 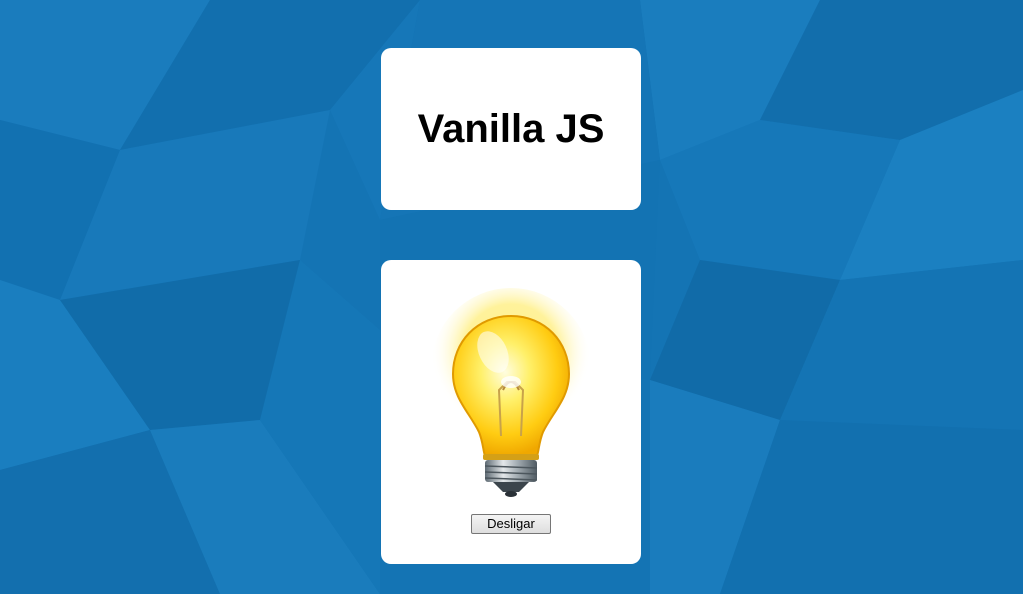 I want to click on title-card: Vanilla JS, so click(x=511, y=129).